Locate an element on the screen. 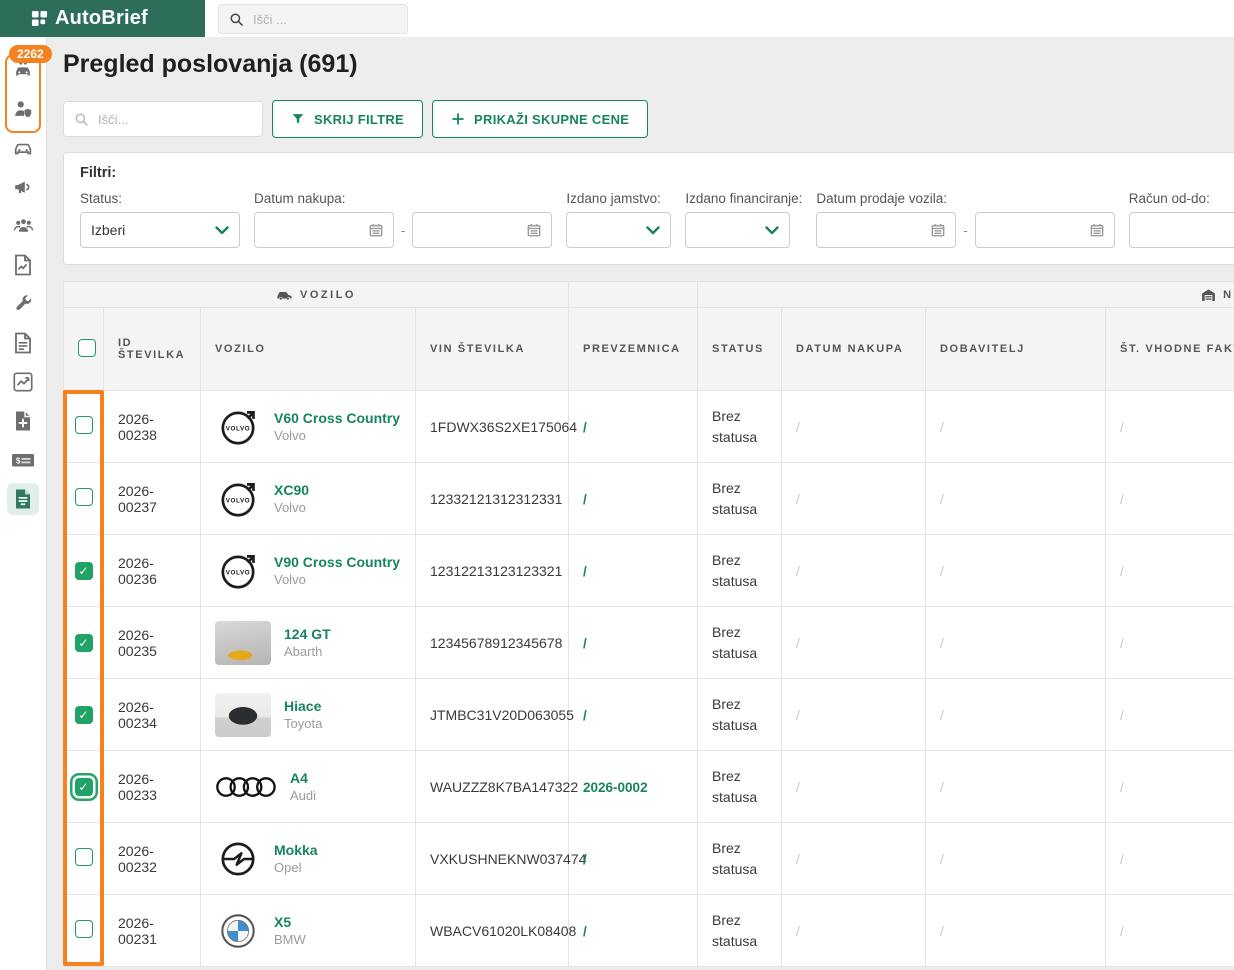 Image resolution: width=1234 pixels, height=970 pixels. vehicle-model-link: A4 is located at coordinates (303, 778).